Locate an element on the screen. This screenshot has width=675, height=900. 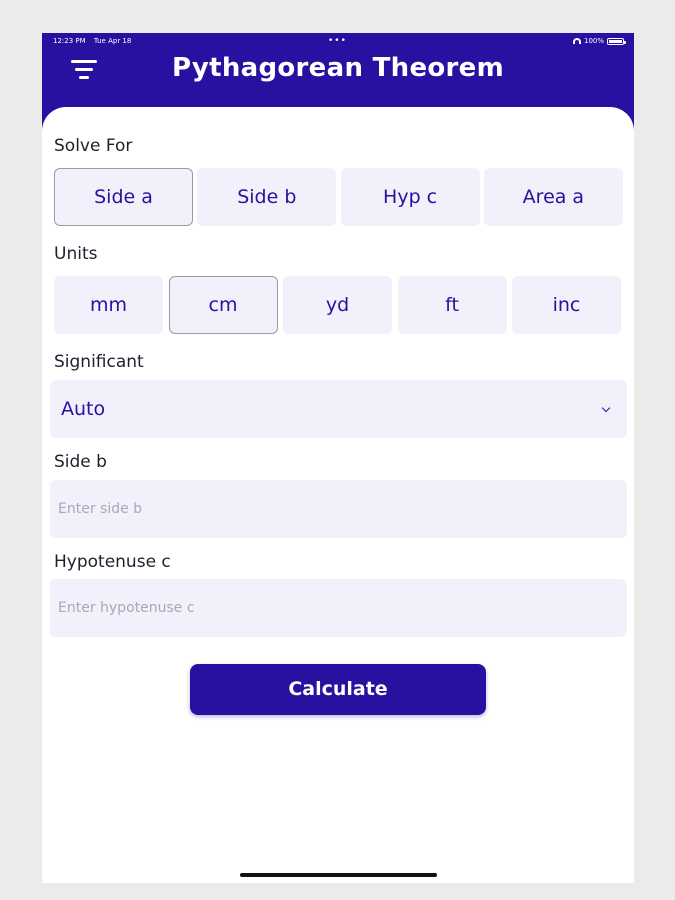
units-label: Units is located at coordinates (76, 254).